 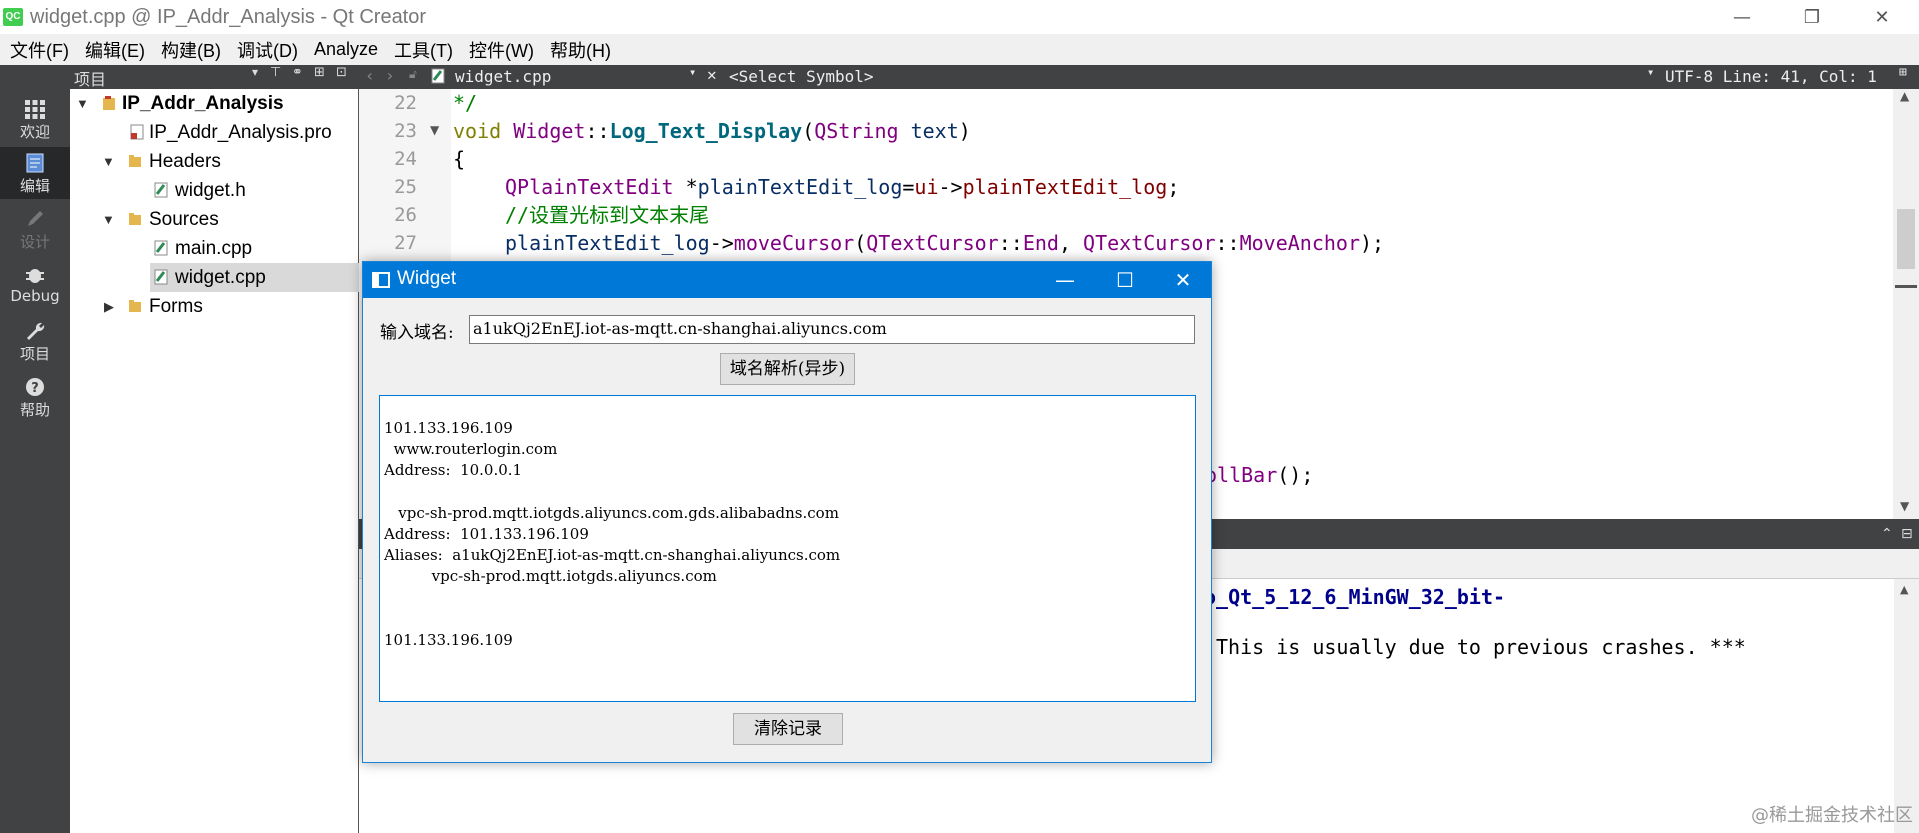 I want to click on close-button: ✕, so click(x=1882, y=17).